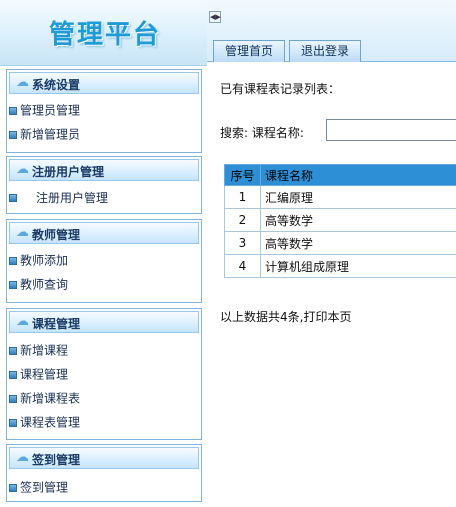  I want to click on sidebar-item-checkin-manage: 签到管理, so click(38, 487).